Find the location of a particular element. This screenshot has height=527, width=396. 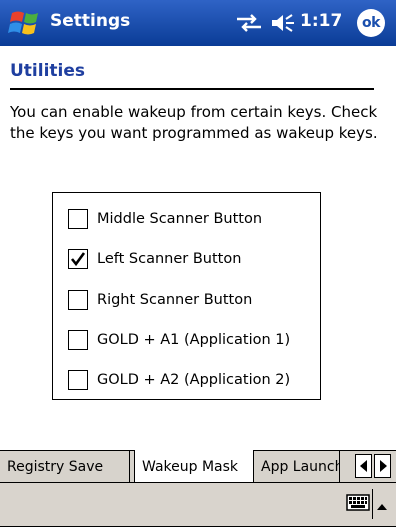

checkbox-label: Left Scanner Button is located at coordinates (169, 259).